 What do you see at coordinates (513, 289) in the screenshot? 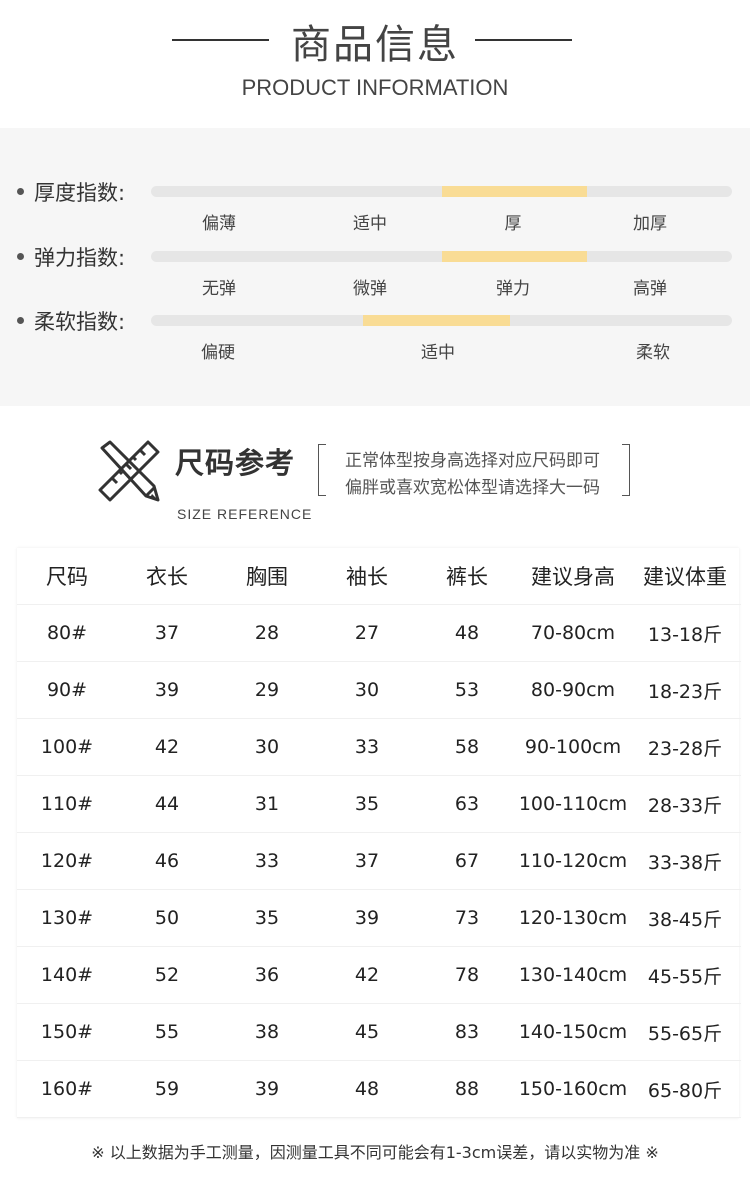
I see `index-tick-label: 弹力` at bounding box center [513, 289].